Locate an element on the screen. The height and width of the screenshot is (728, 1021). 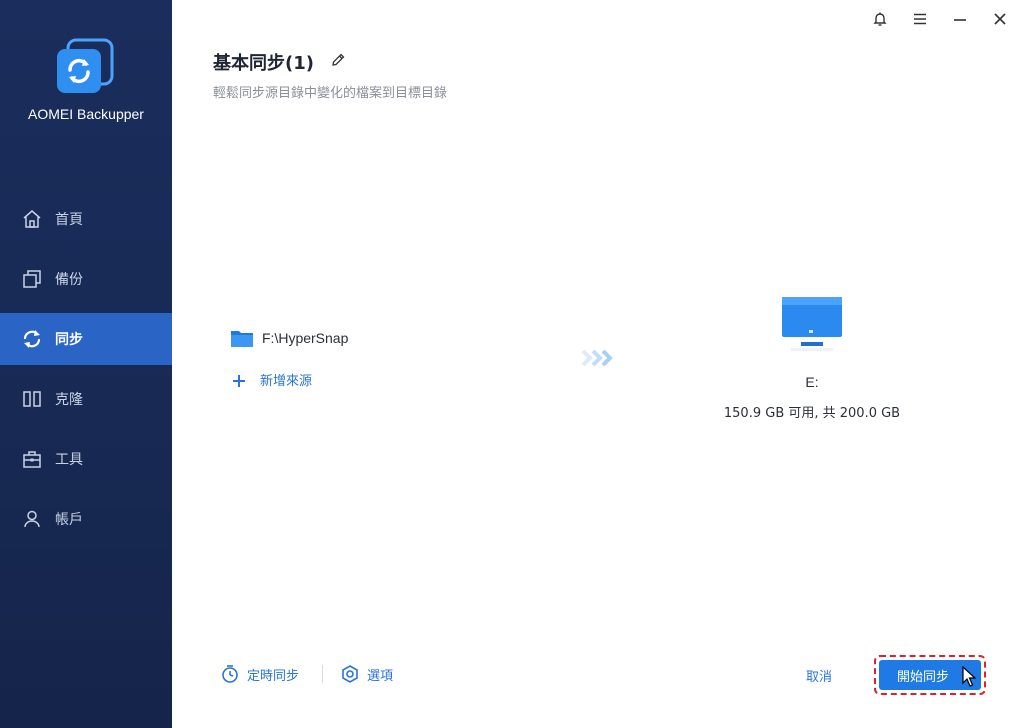
destination-panel: E: 150.9 GB 可用, 共 200.0 GB is located at coordinates (812, 358).